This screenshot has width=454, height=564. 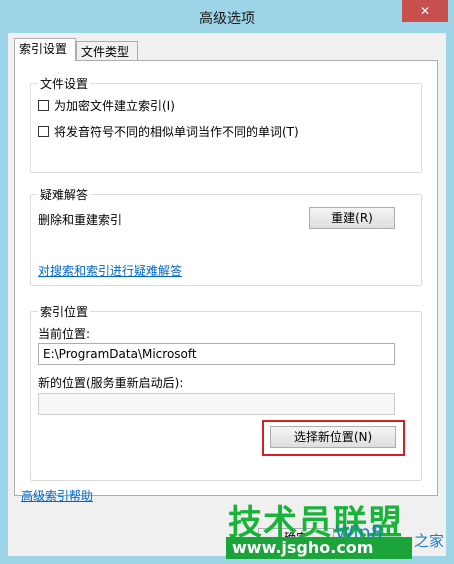 What do you see at coordinates (429, 541) in the screenshot?
I see `watermark-suffix: 之家` at bounding box center [429, 541].